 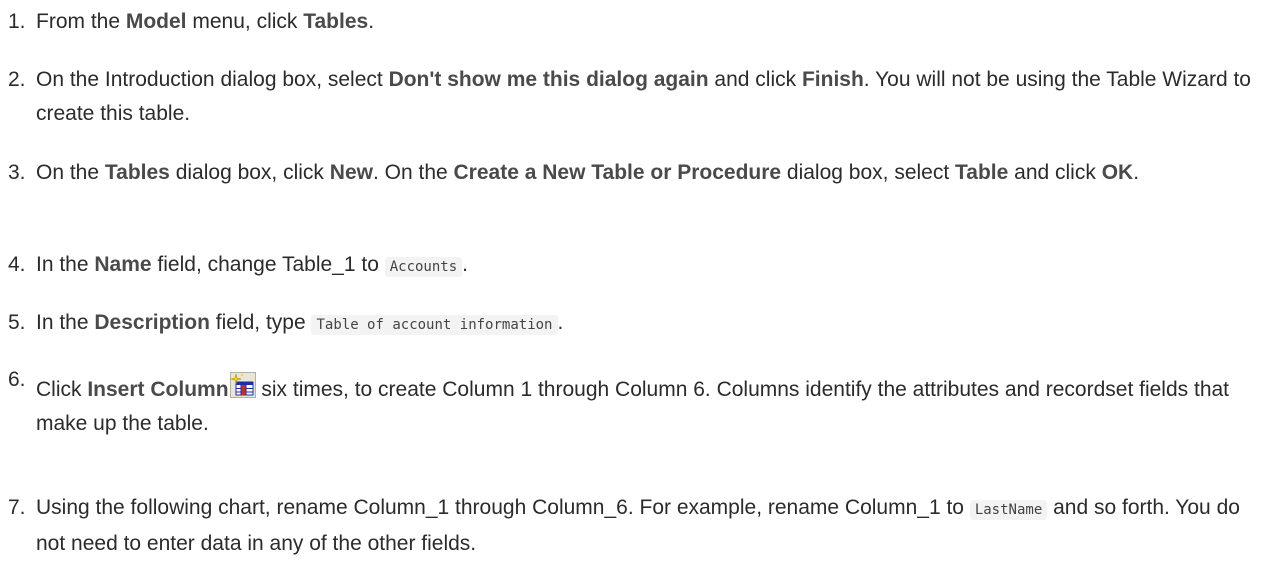 I want to click on field-name: Name, so click(x=123, y=264).